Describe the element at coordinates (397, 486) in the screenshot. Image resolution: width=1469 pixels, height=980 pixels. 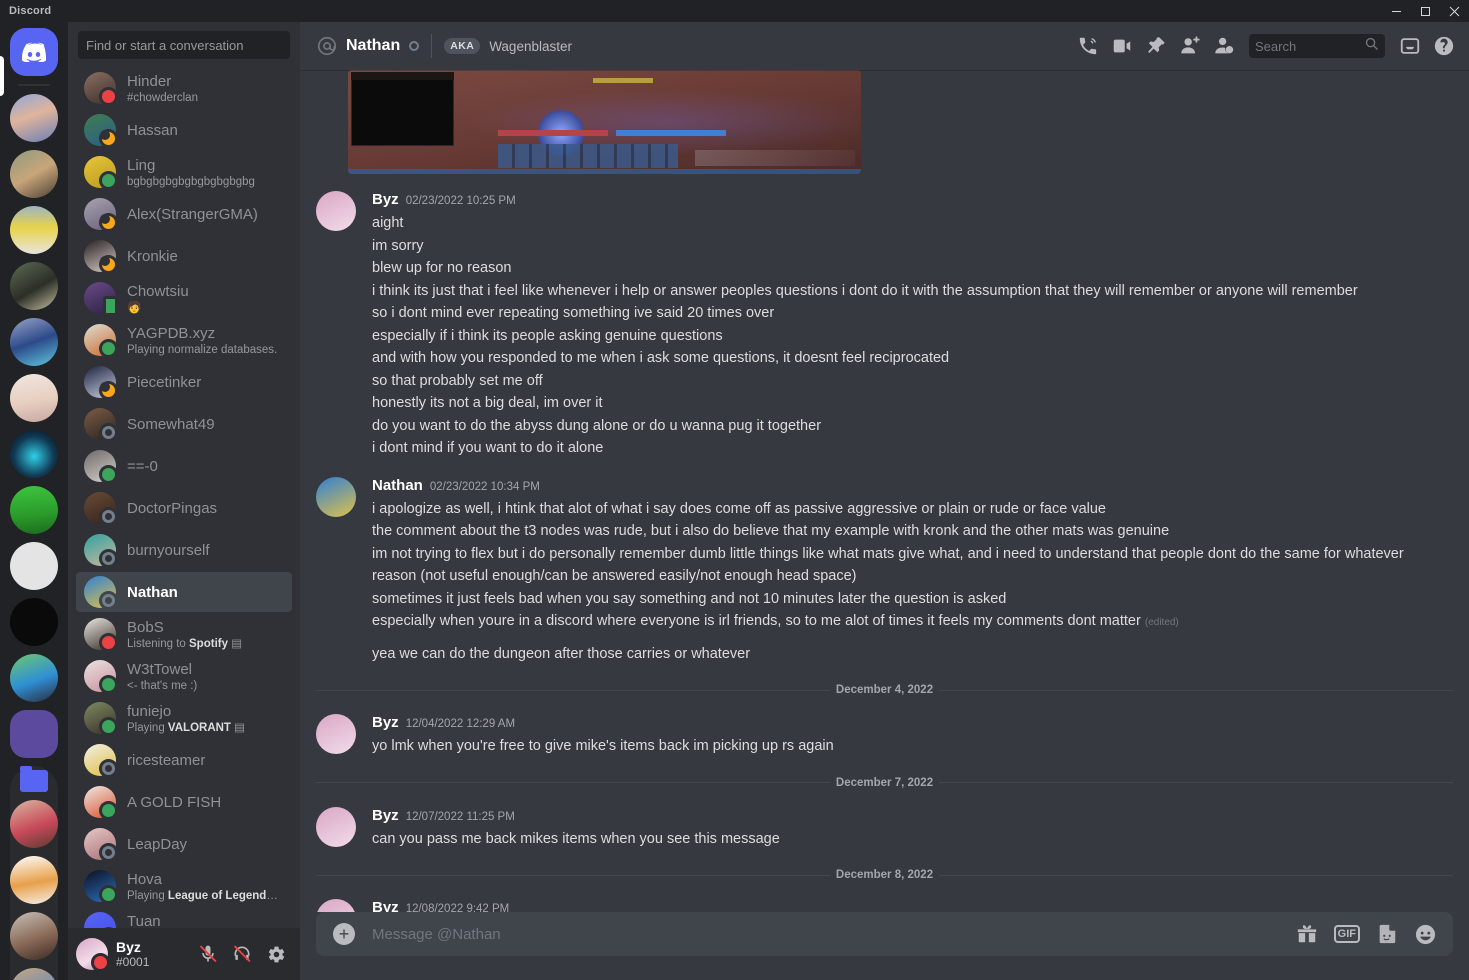
I see `message-author: Nathan` at that location.